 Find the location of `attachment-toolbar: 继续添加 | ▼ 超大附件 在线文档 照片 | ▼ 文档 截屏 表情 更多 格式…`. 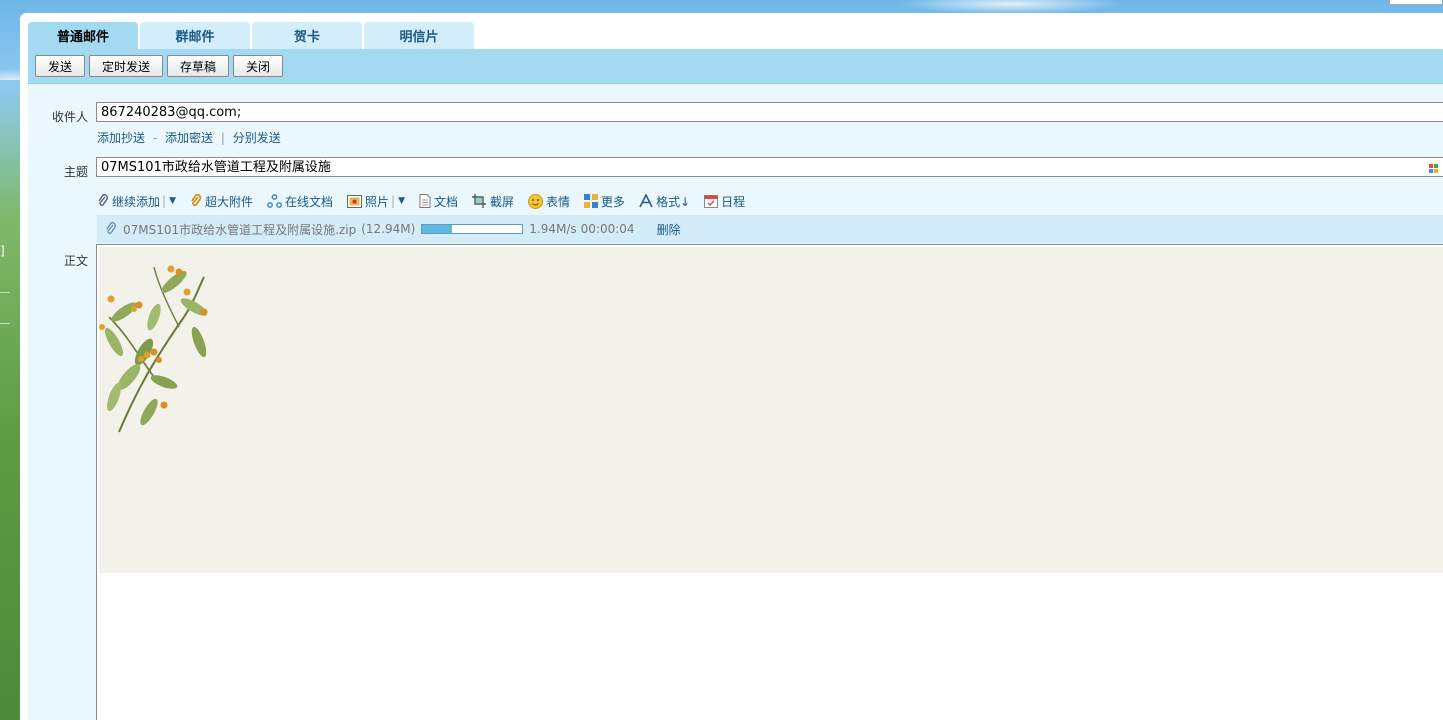

attachment-toolbar: 继续添加 | ▼ 超大附件 在线文档 照片 | ▼ 文档 截屏 表情 更多 格式… is located at coordinates (428, 201).